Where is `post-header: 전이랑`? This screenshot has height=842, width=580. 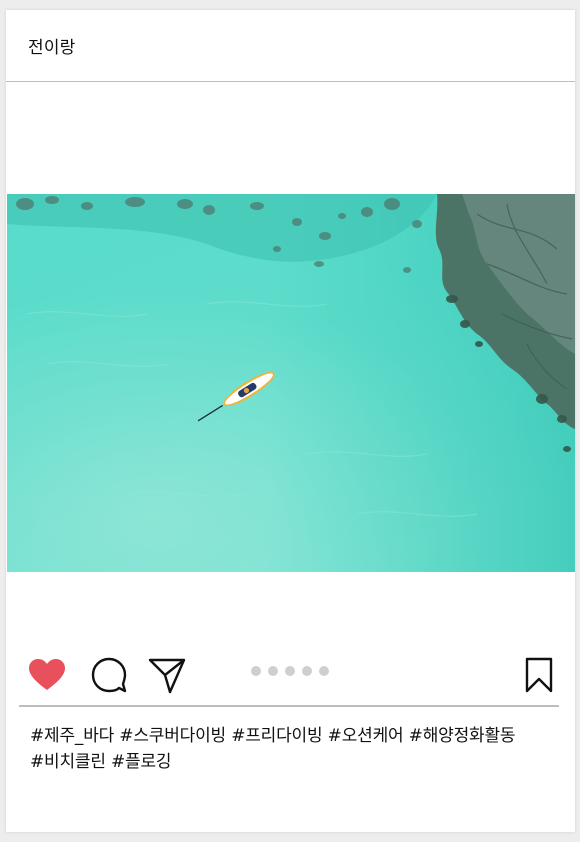
post-header: 전이랑 is located at coordinates (290, 46).